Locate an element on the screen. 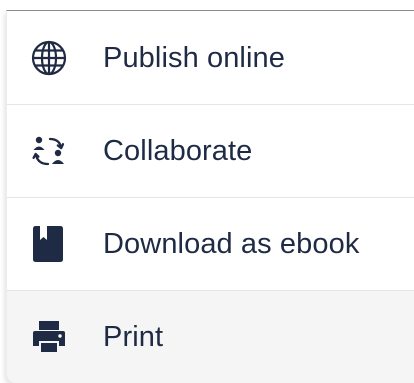  menu-item-label: Publish online is located at coordinates (194, 57).